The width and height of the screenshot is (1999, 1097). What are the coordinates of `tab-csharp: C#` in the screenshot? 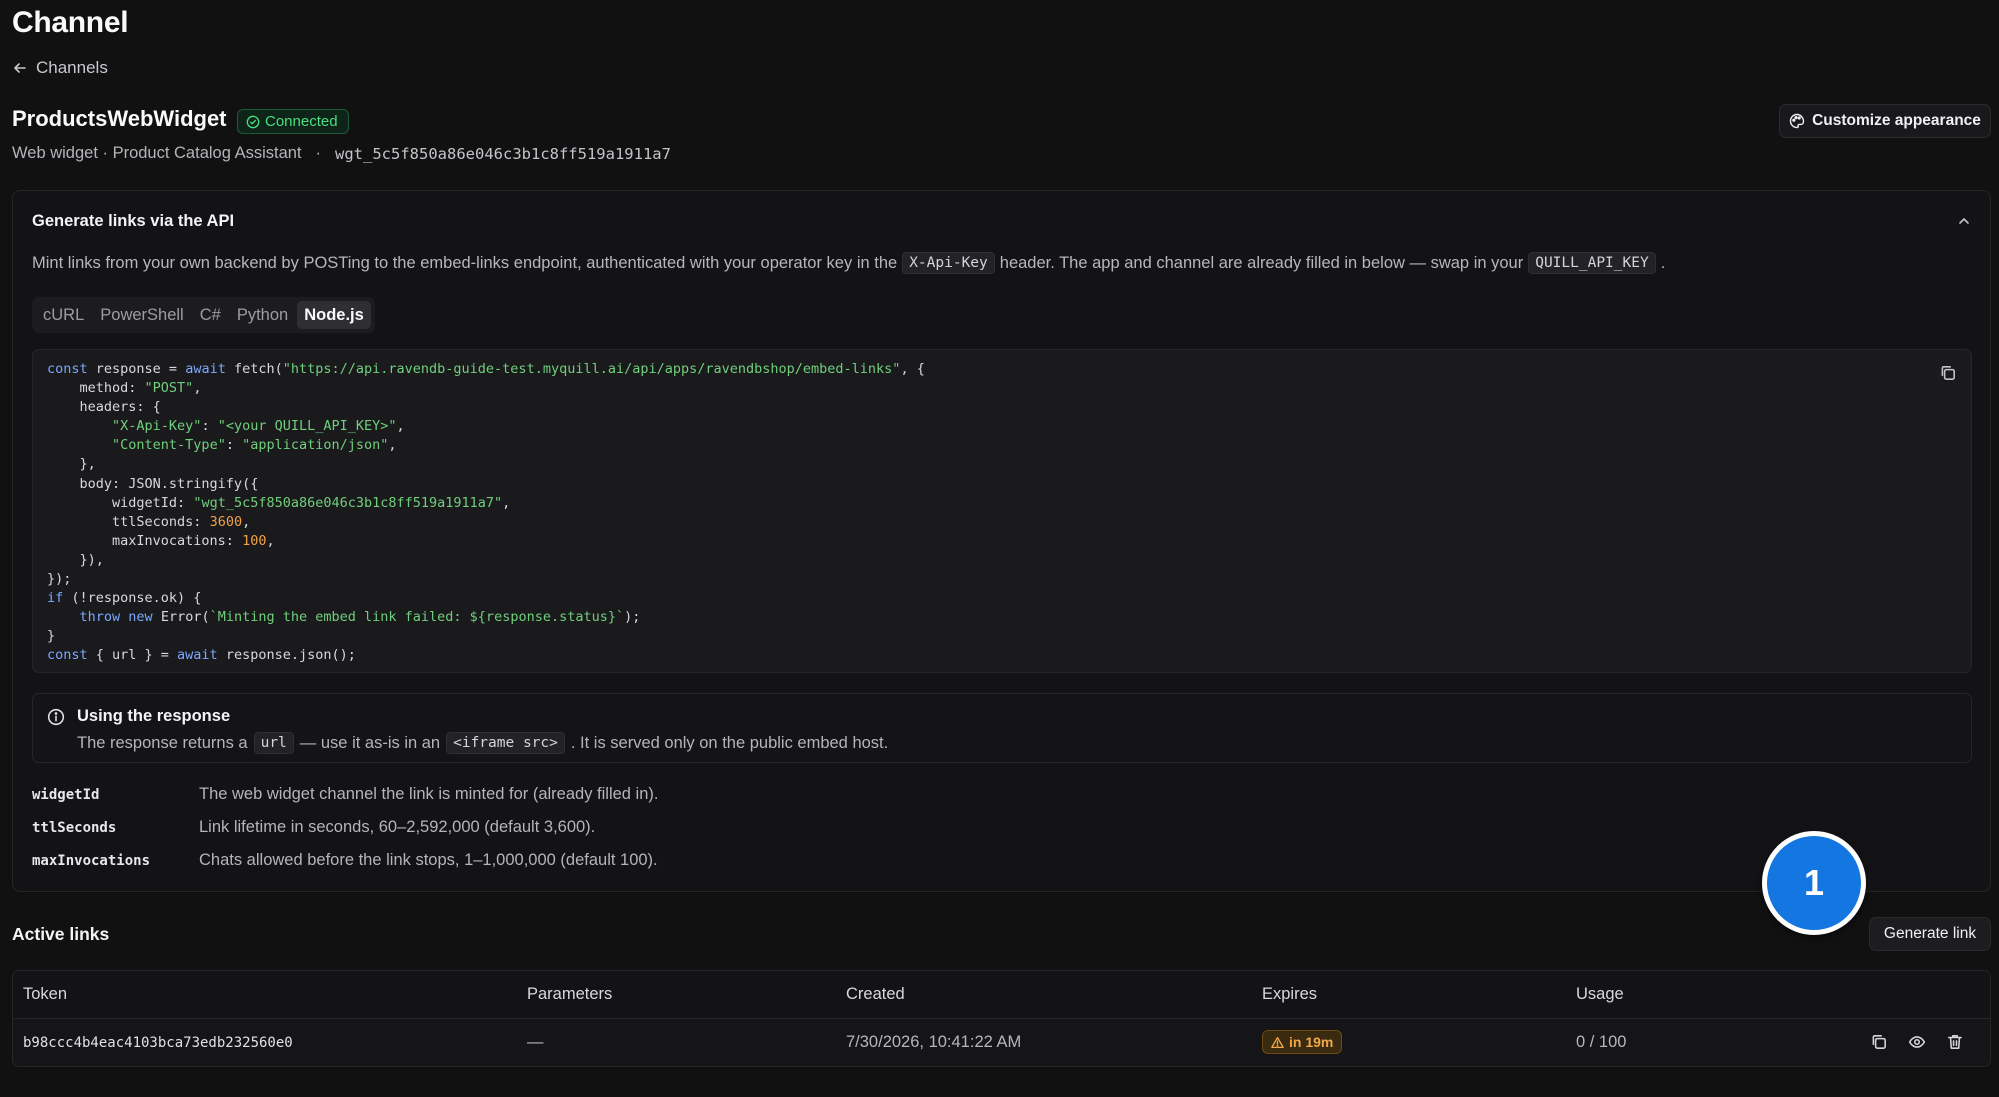 It's located at (210, 315).